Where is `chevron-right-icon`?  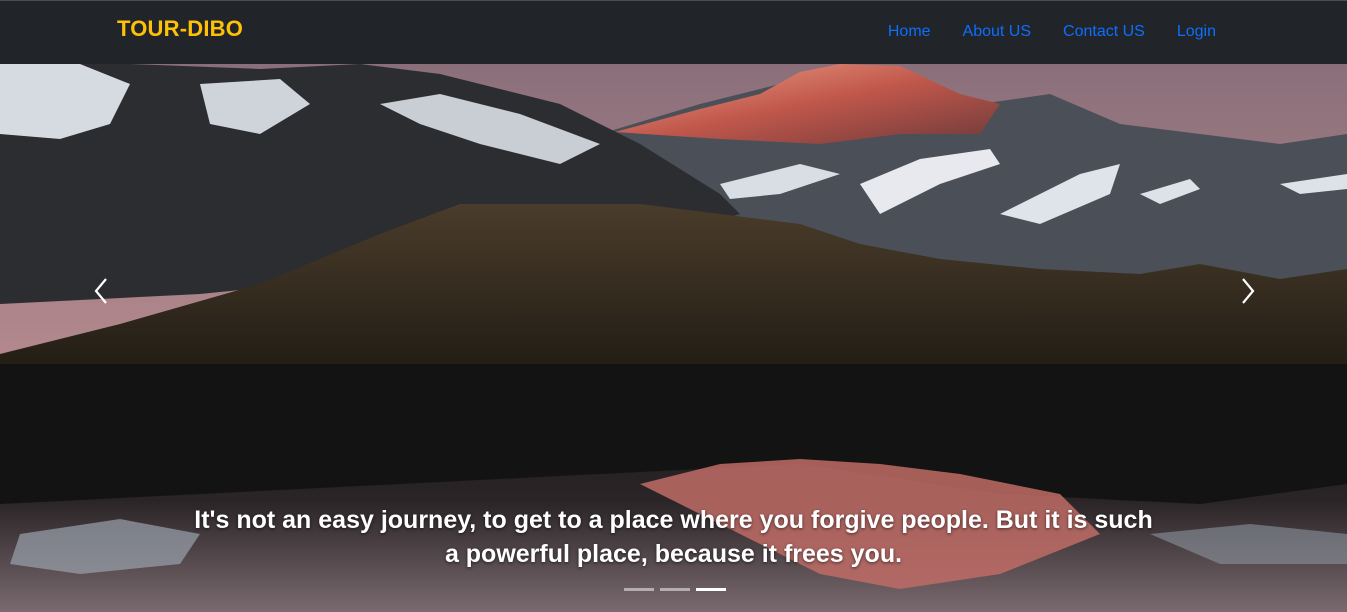
chevron-right-icon is located at coordinates (1248, 291).